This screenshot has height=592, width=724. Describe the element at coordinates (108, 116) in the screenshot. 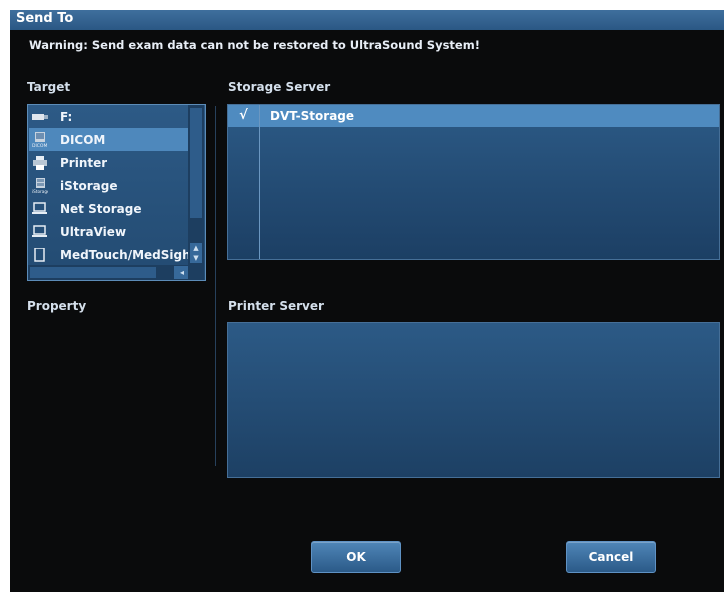

I see `target-item-f-drive: F:` at that location.